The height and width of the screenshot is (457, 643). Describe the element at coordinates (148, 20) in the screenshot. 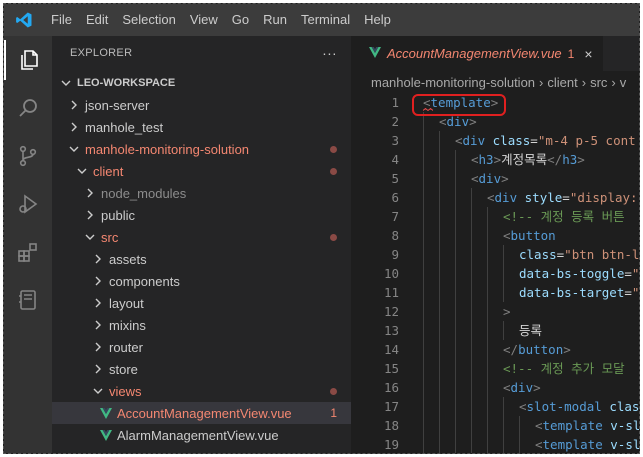

I see `menu-selection: Selection` at that location.